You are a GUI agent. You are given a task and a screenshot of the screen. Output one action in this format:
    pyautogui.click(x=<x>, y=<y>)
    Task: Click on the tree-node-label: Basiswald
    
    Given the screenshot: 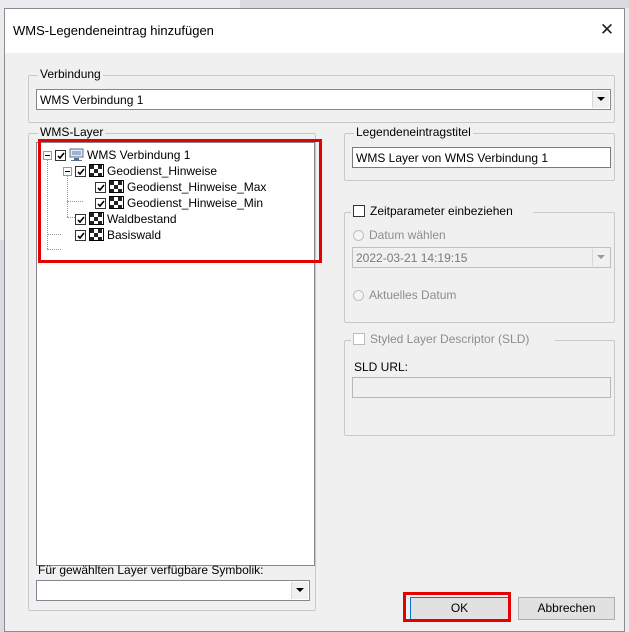 What is the action you would take?
    pyautogui.click(x=134, y=235)
    